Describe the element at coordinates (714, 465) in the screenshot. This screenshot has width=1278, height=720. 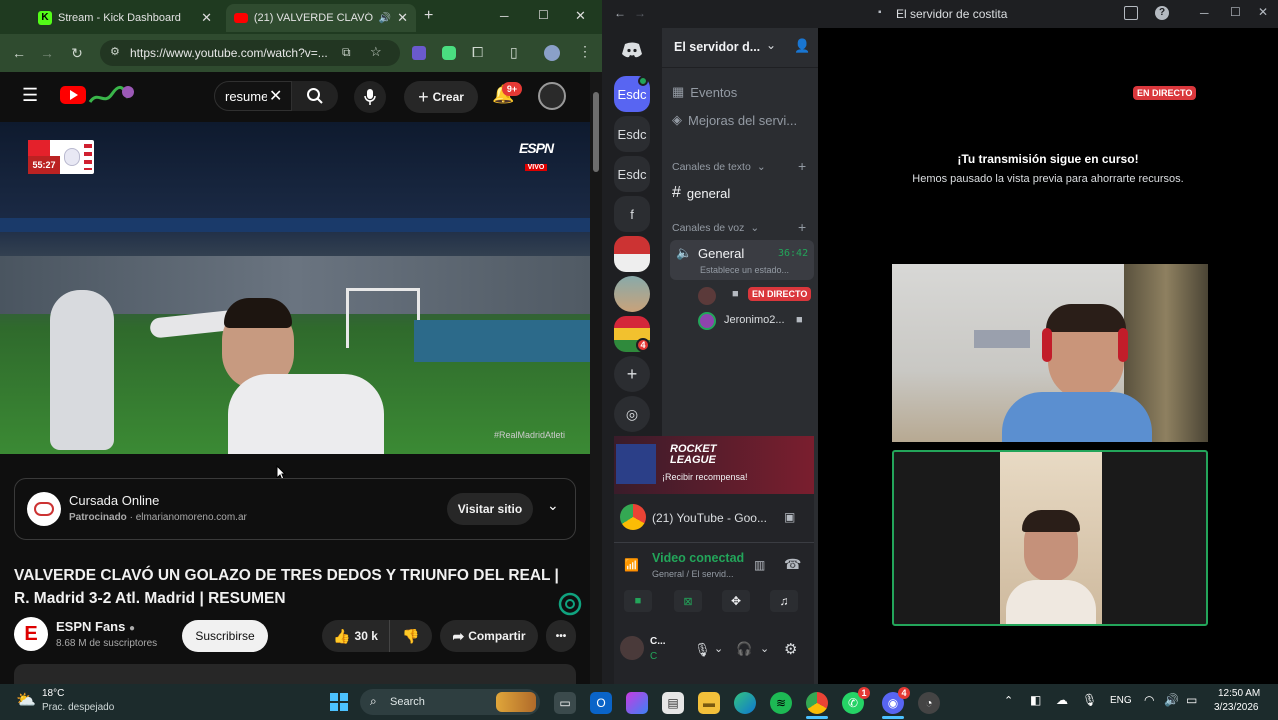
I see `rocket-league-promo: ROCKET LEAGUE ¡Recibir recompensa!` at that location.